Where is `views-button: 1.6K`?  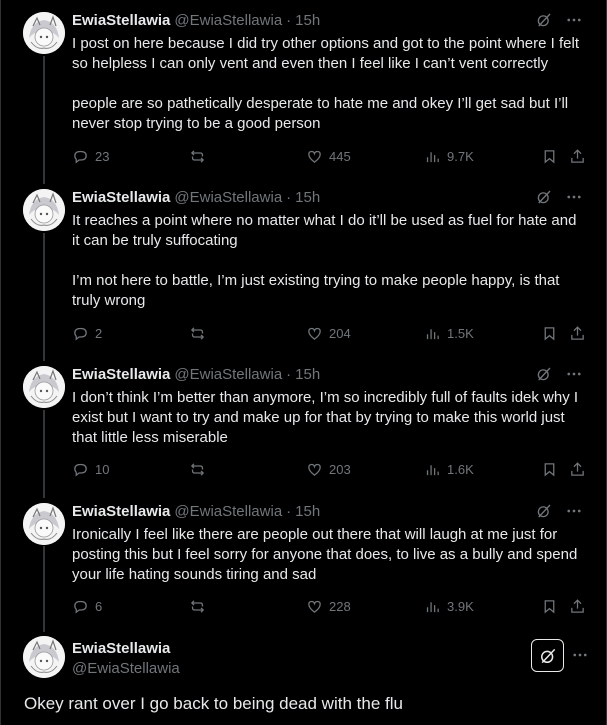
views-button: 1.6K is located at coordinates (449, 469).